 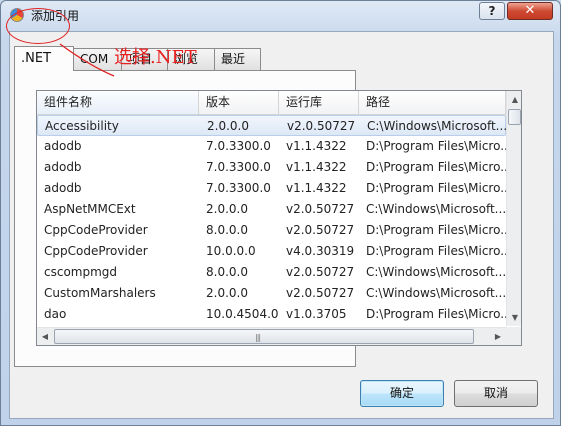 I want to click on ok-button: 确定, so click(x=402, y=393).